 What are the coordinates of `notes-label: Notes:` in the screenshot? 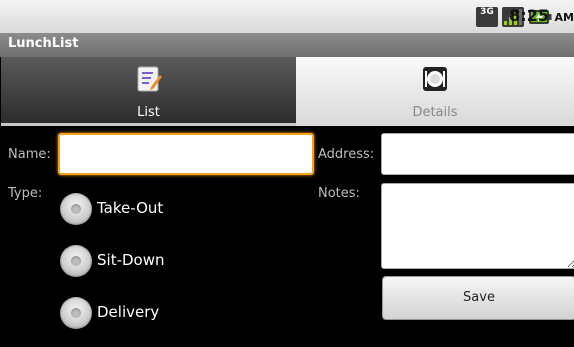 It's located at (339, 193).